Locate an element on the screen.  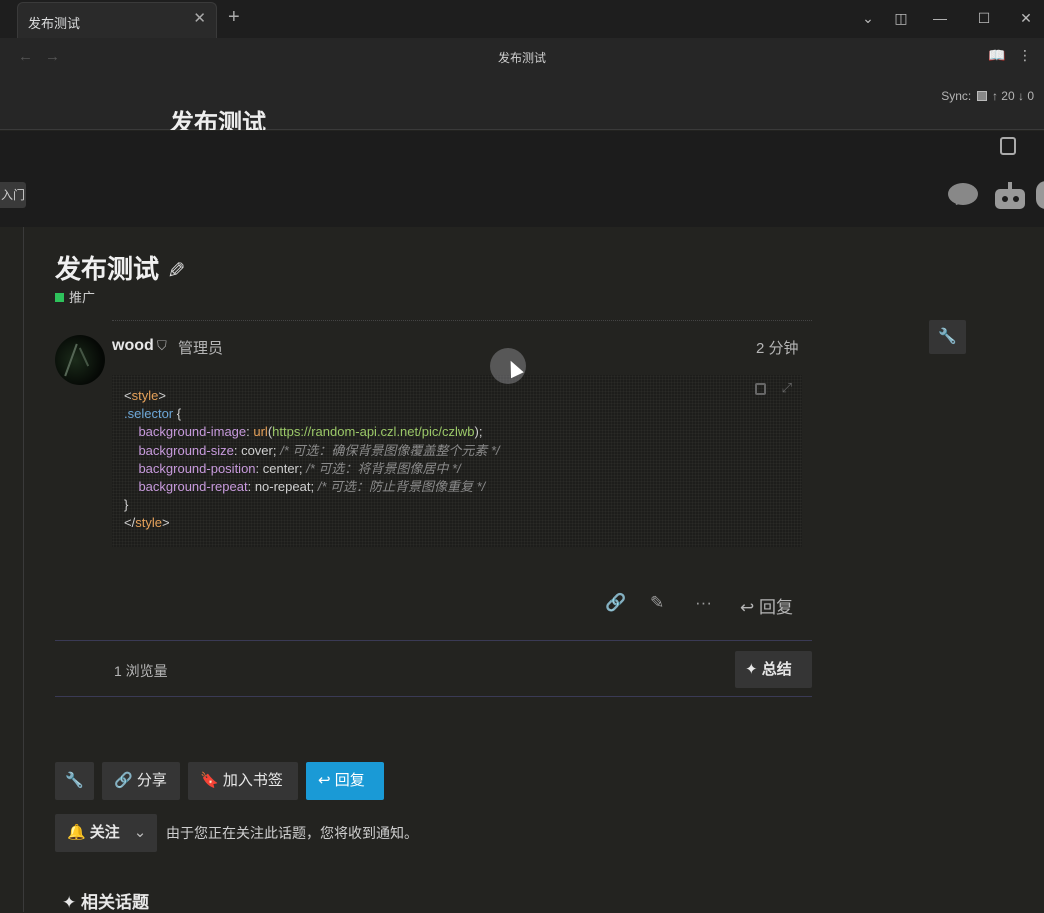
chat-icon is located at coordinates (963, 194).